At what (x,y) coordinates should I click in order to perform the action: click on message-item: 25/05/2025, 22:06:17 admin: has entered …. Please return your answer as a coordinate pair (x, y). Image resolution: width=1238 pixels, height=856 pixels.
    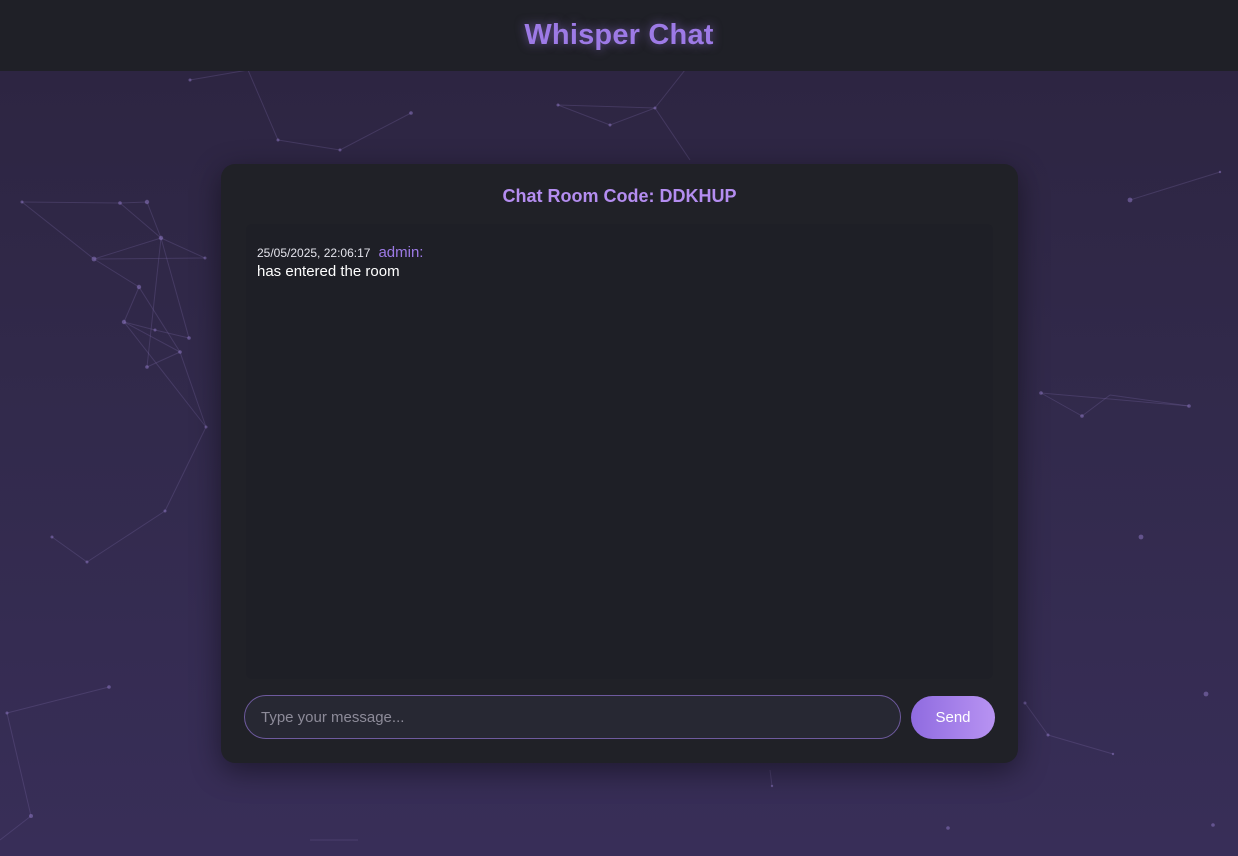
    Looking at the image, I should click on (340, 262).